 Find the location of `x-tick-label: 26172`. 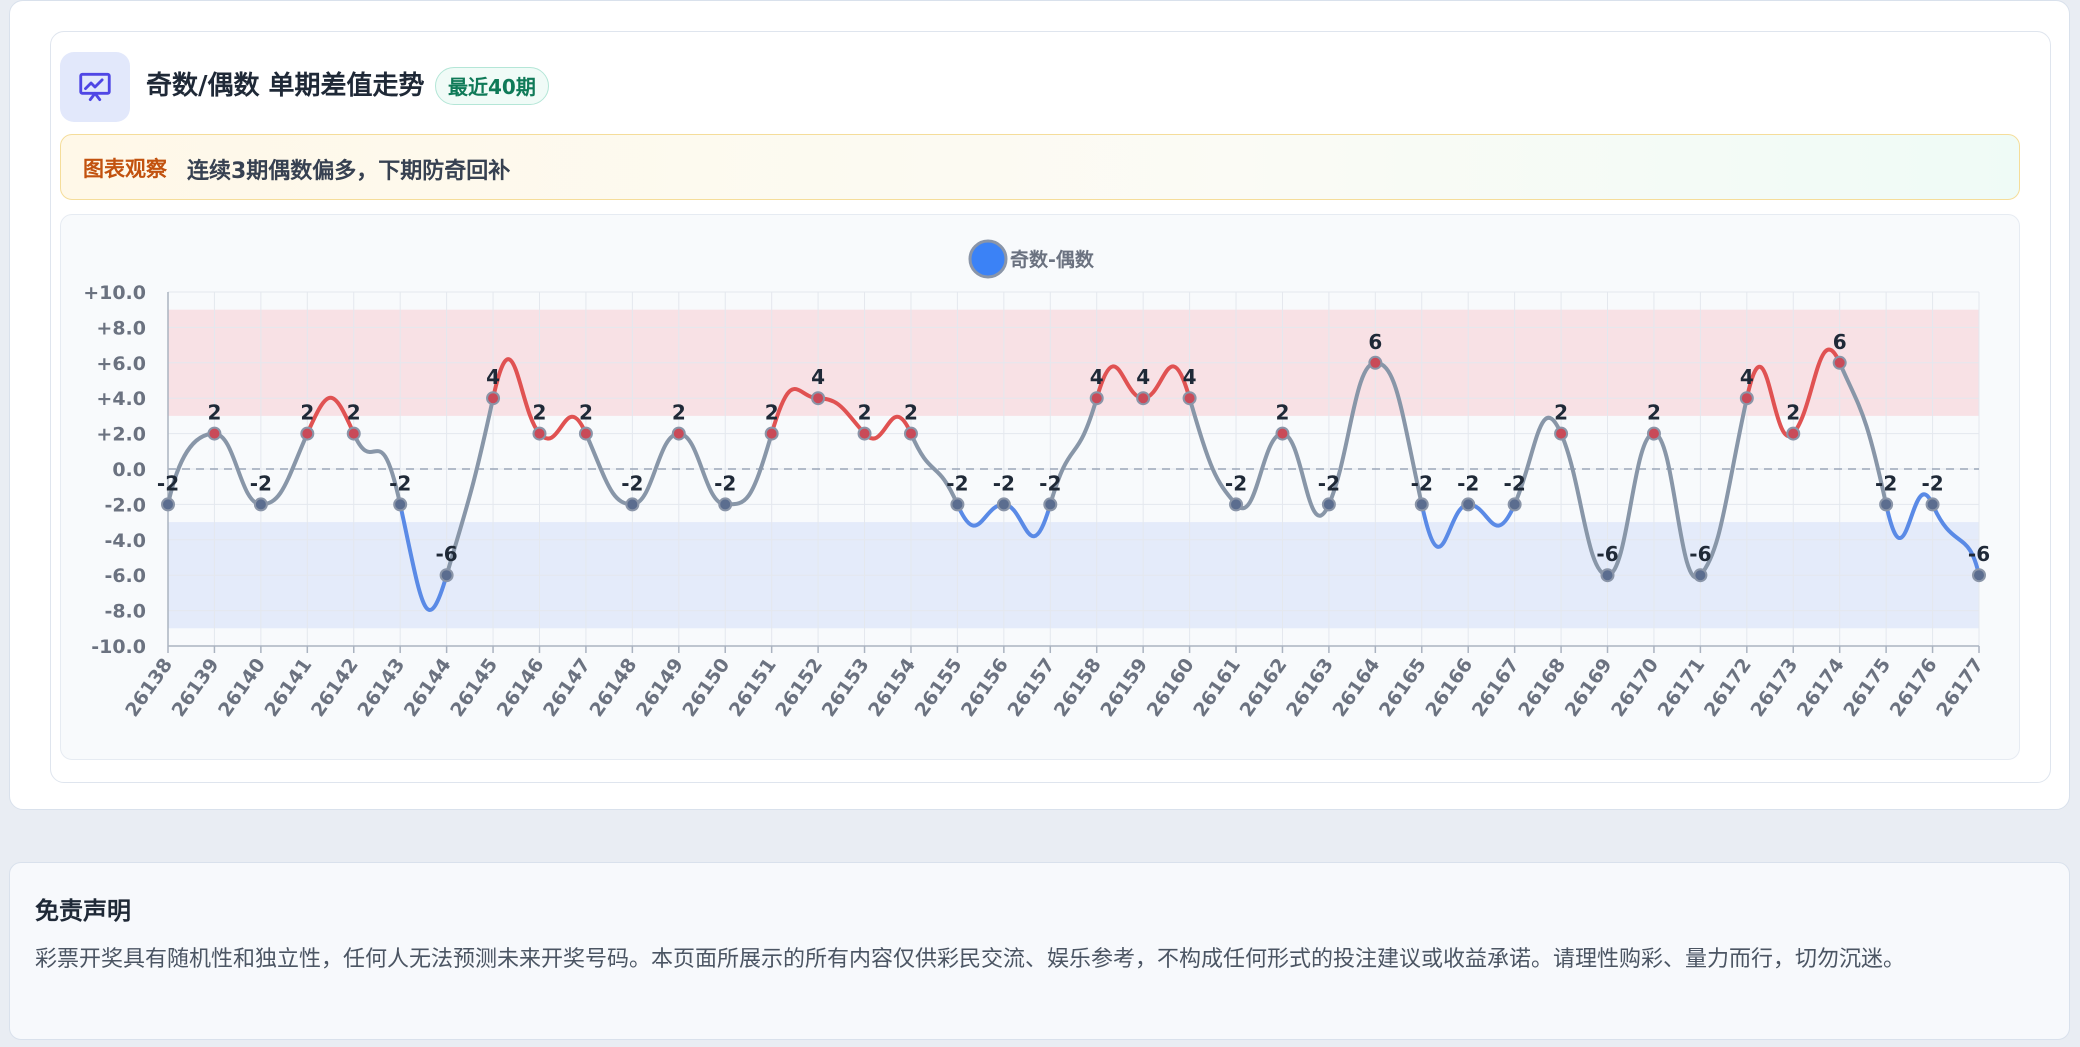

x-tick-label: 26172 is located at coordinates (1728, 687).